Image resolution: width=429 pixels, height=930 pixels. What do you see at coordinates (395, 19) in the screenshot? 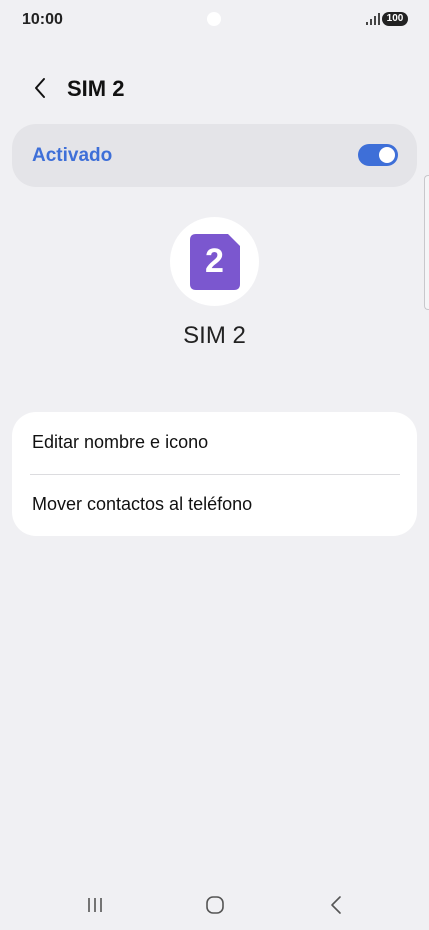
I see `battery-indicator: 100` at bounding box center [395, 19].